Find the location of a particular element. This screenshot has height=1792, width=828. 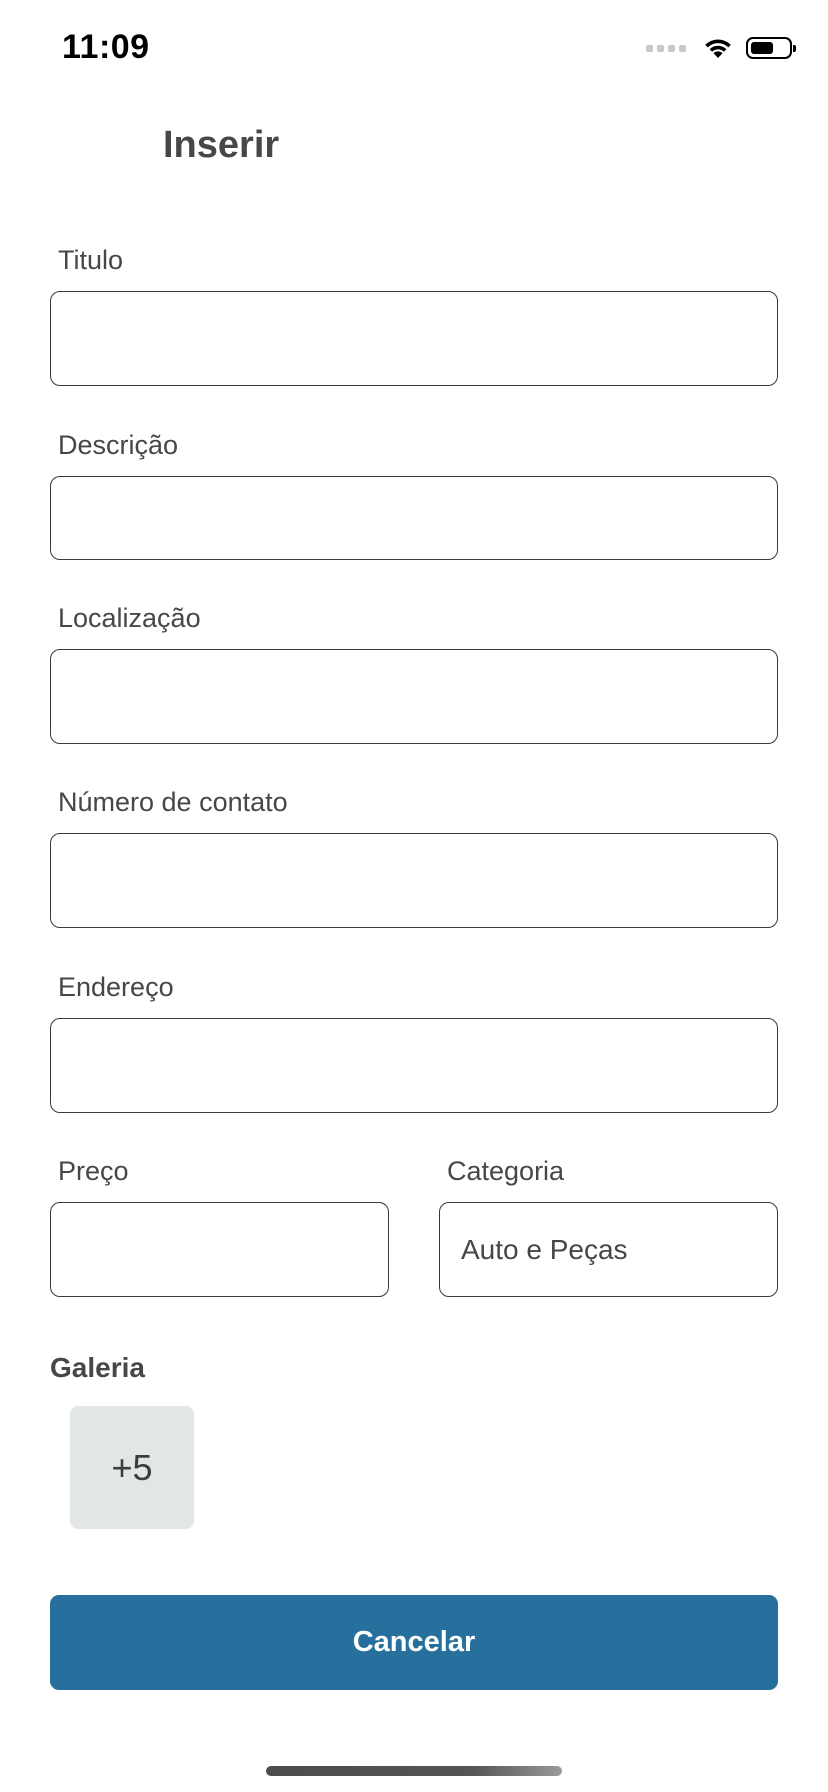

gallery-more-count: +5 is located at coordinates (132, 1467).